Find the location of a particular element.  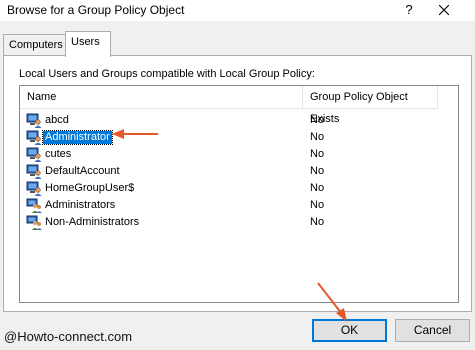

close-button is located at coordinates (444, 10).